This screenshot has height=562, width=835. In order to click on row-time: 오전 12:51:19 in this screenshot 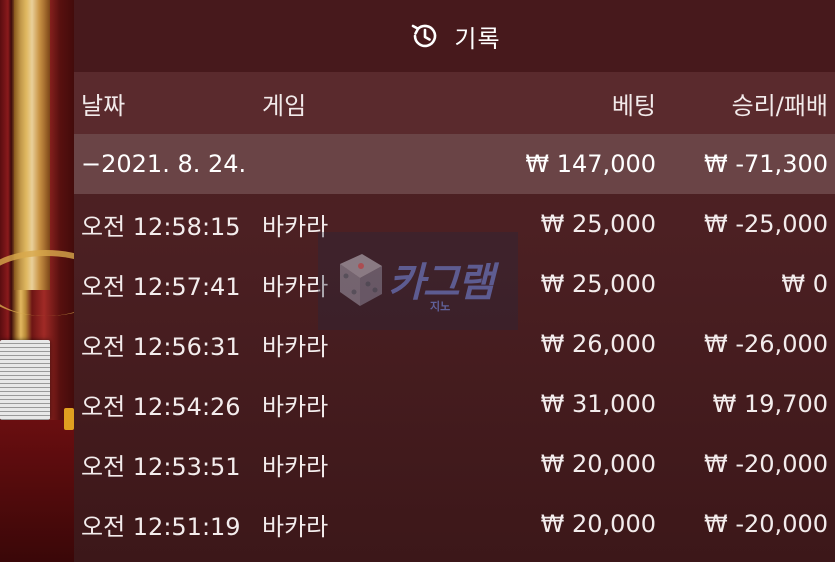, I will do `click(161, 526)`.